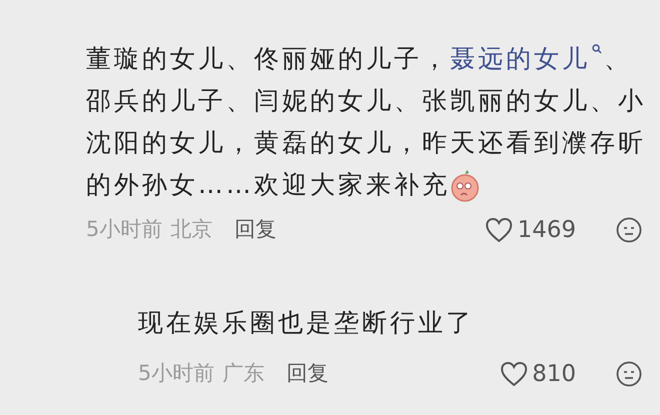 This screenshot has width=660, height=415. Describe the element at coordinates (554, 374) in the screenshot. I see `like-count: 810` at that location.